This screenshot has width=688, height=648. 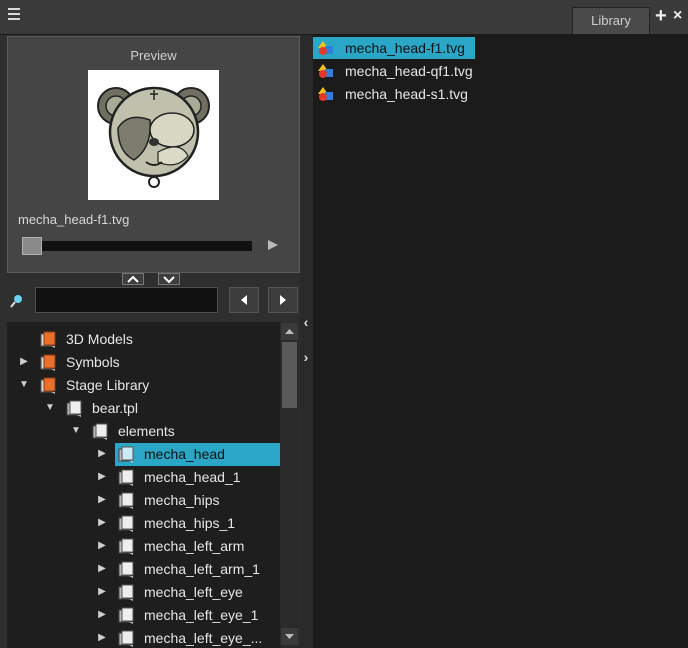 I want to click on tree-item: ▶ mecha_left_eye_1, so click(x=143, y=615).